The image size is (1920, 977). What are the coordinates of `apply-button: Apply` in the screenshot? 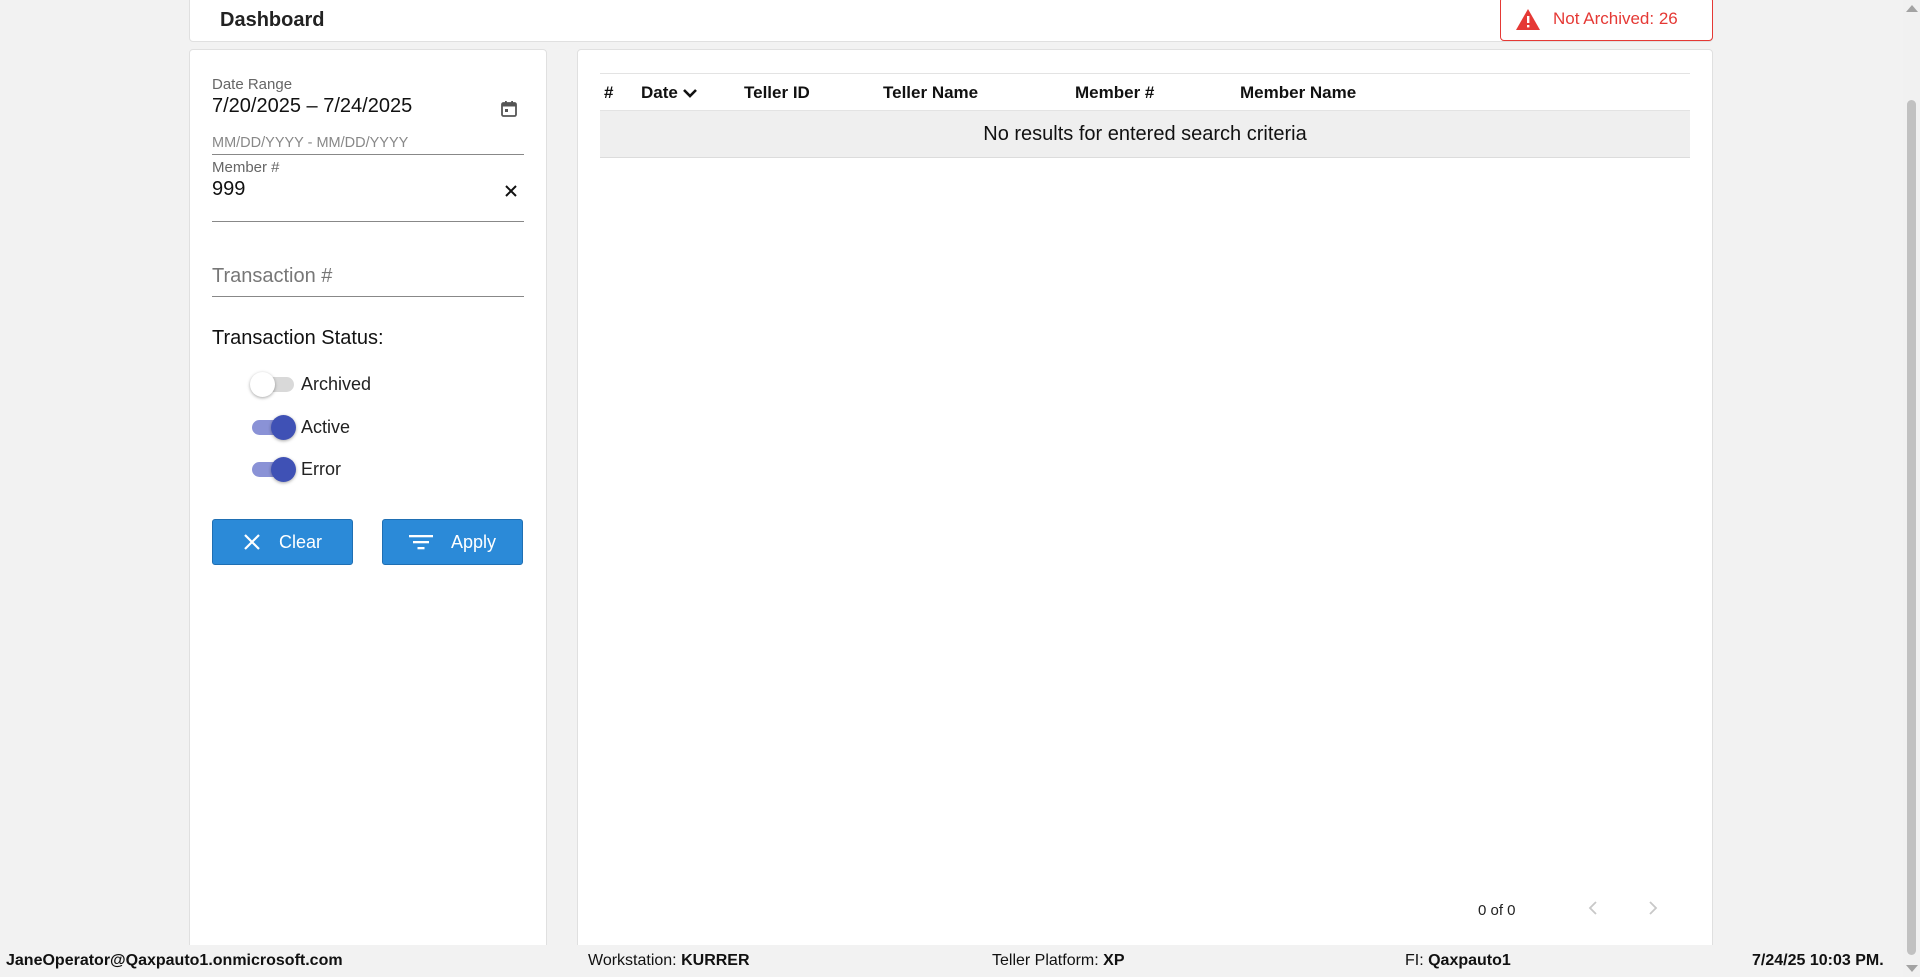 It's located at (452, 542).